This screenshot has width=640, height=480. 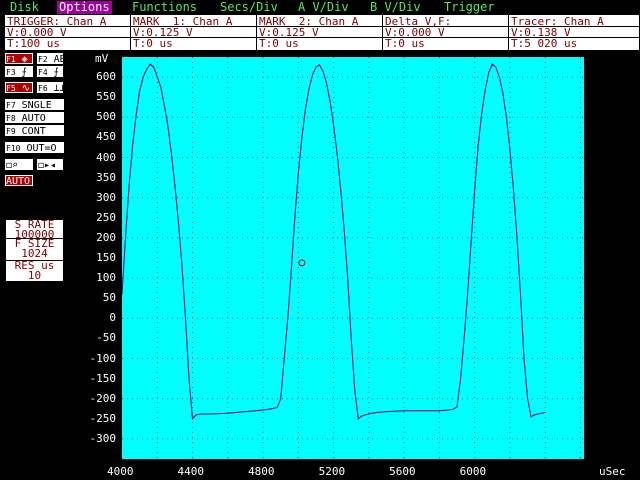 I want to click on tracer-marker, so click(x=302, y=263).